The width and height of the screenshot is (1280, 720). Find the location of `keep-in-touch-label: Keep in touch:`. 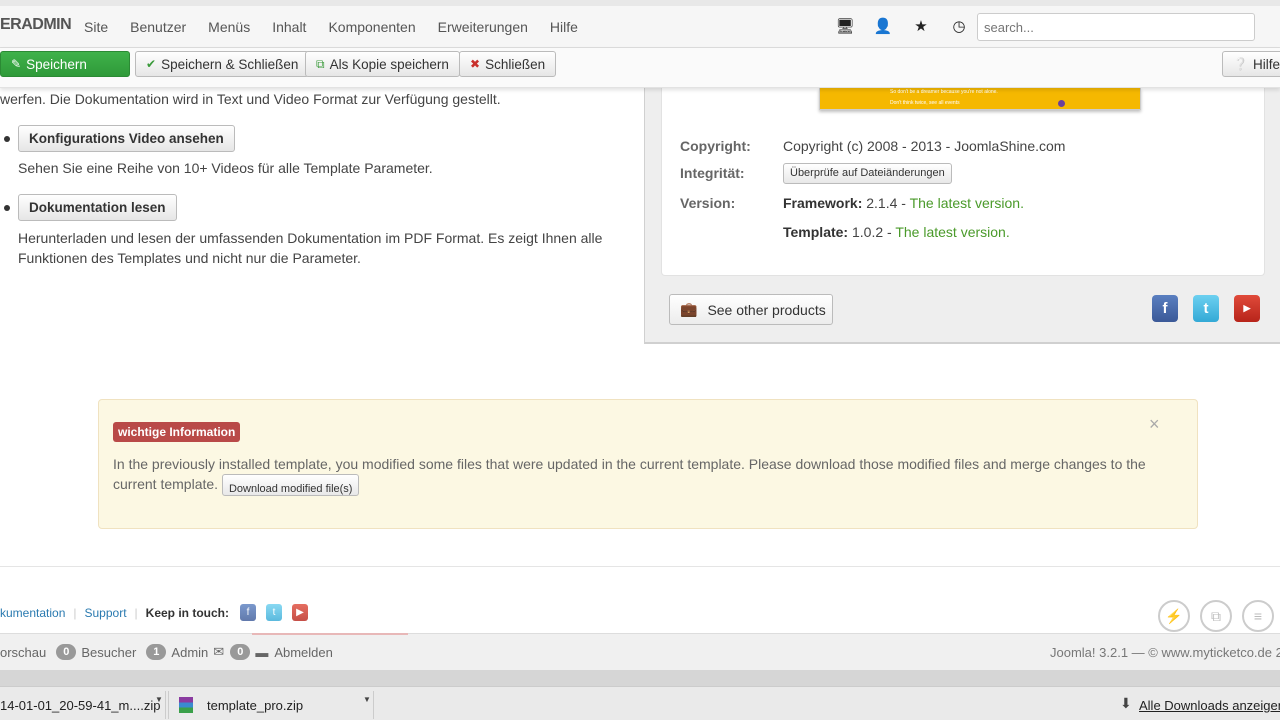

keep-in-touch-label: Keep in touch: is located at coordinates (187, 612).